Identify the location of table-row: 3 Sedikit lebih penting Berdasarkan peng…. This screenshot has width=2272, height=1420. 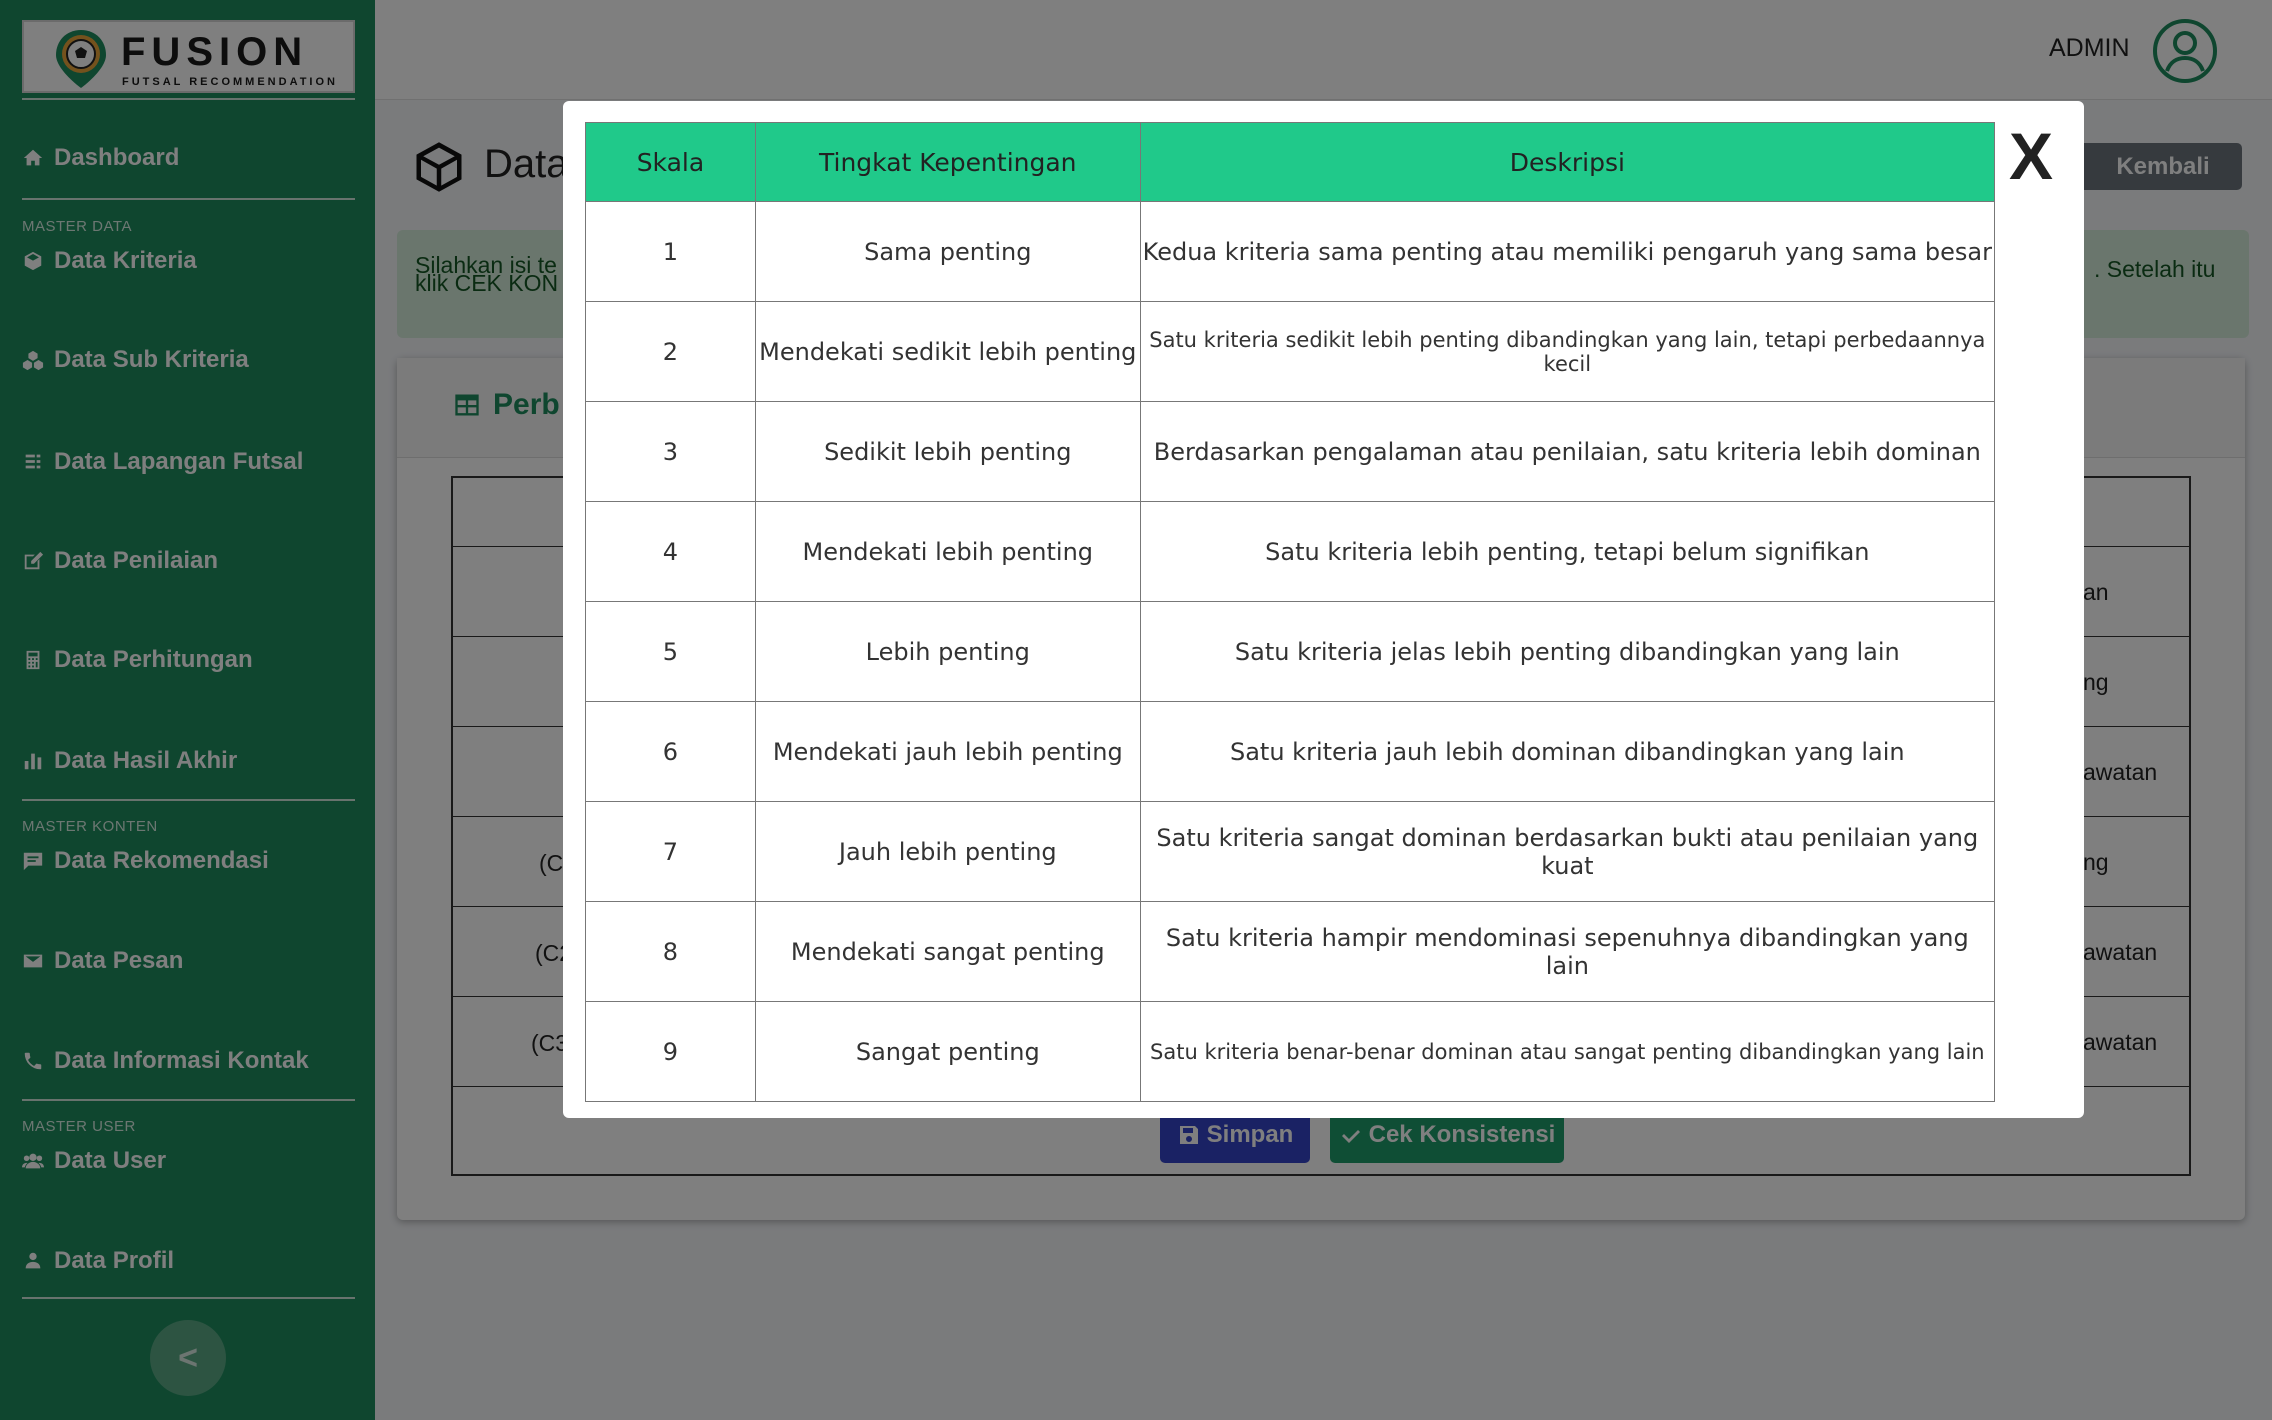
(1290, 451).